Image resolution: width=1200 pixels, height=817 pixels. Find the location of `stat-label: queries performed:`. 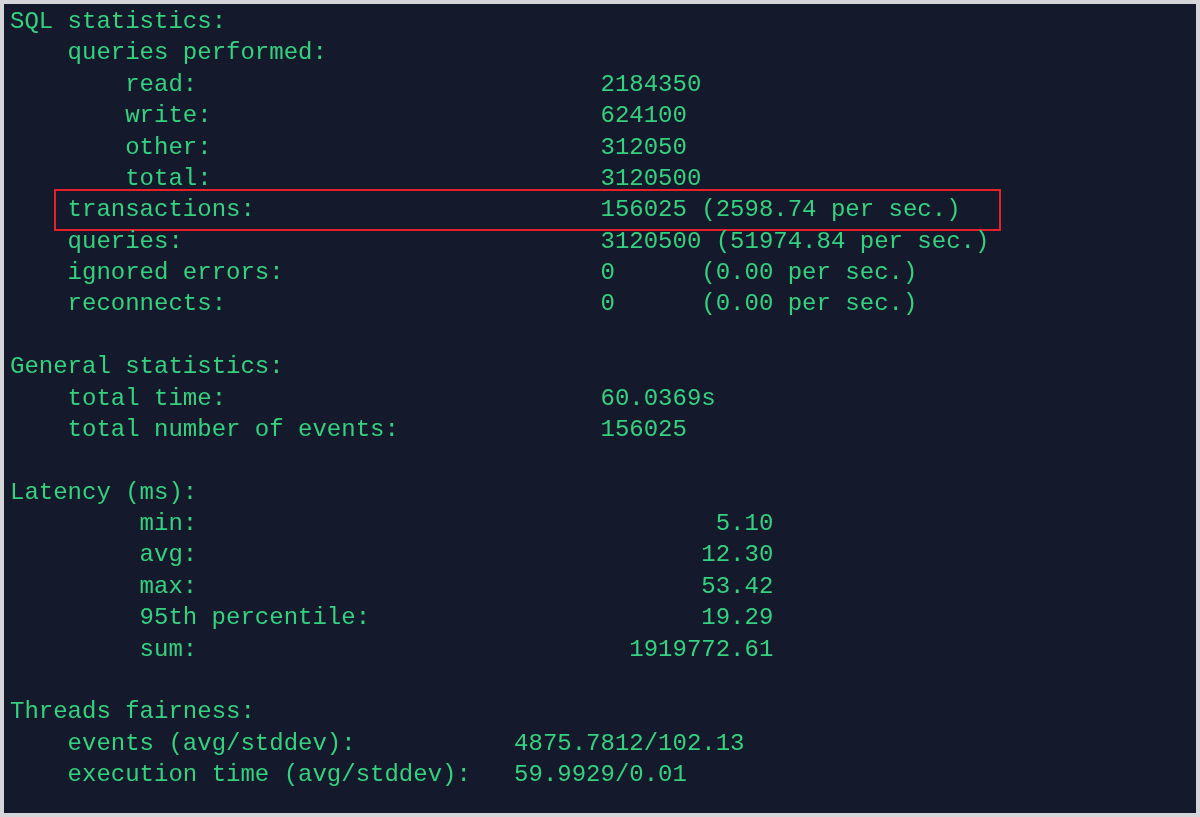

stat-label: queries performed: is located at coordinates (197, 53).